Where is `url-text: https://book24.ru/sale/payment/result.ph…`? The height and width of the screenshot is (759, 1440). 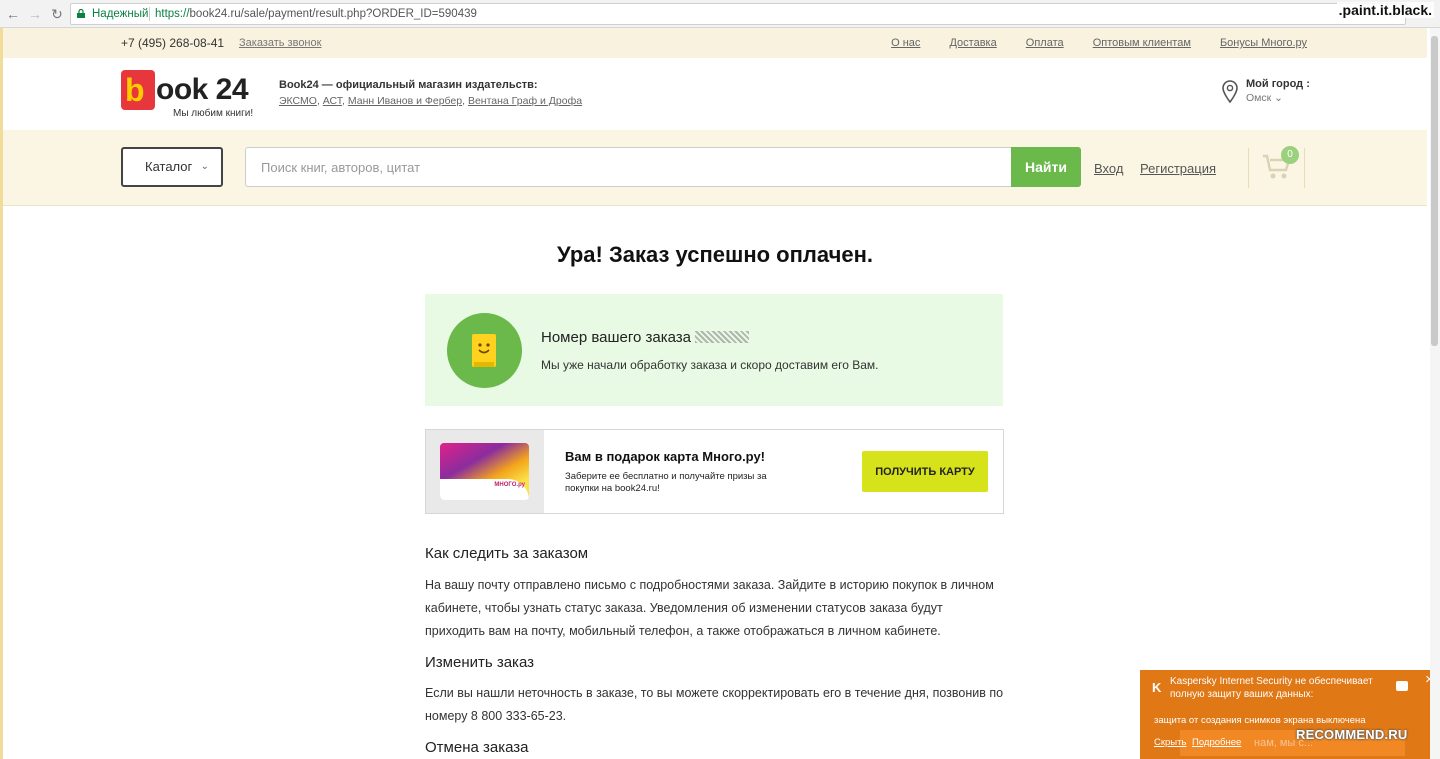 url-text: https://book24.ru/sale/payment/result.ph… is located at coordinates (316, 14).